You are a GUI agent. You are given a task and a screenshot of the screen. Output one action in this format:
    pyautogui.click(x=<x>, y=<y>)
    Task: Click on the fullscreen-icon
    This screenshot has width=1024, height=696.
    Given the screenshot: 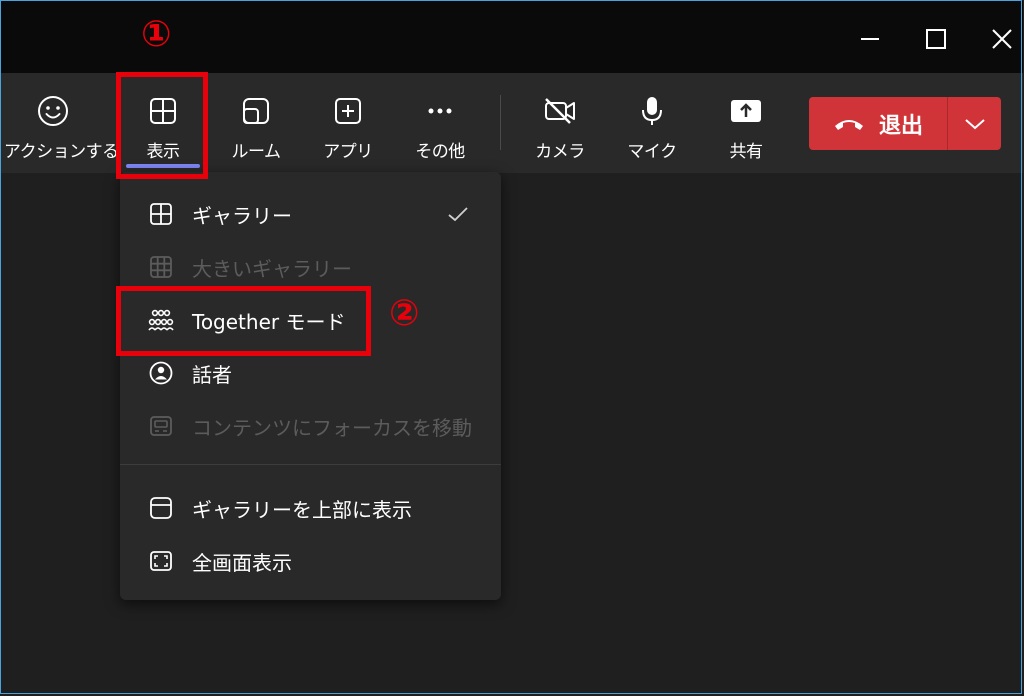 What is the action you would take?
    pyautogui.click(x=161, y=561)
    